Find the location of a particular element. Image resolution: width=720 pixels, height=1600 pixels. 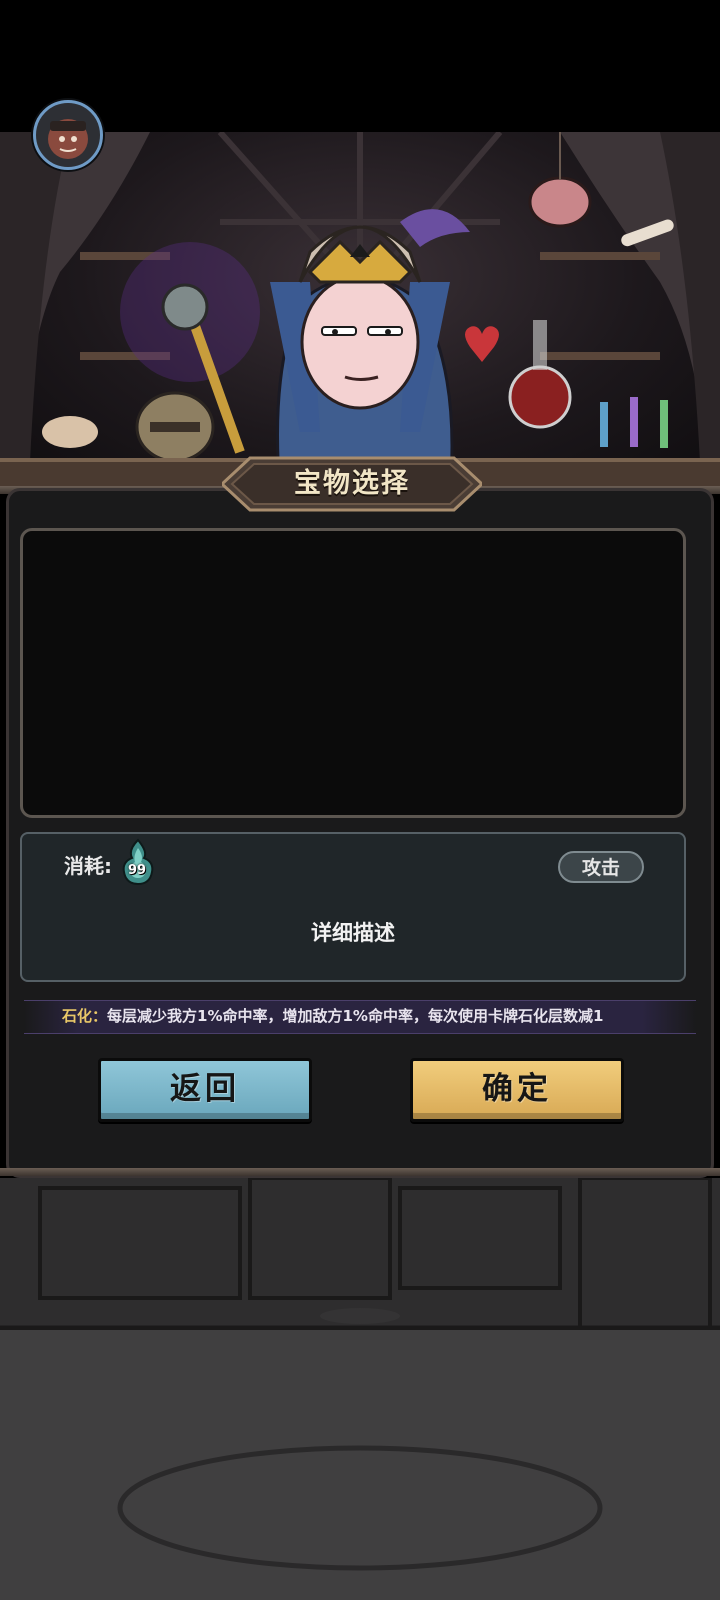

top-black-band is located at coordinates (360, 66).